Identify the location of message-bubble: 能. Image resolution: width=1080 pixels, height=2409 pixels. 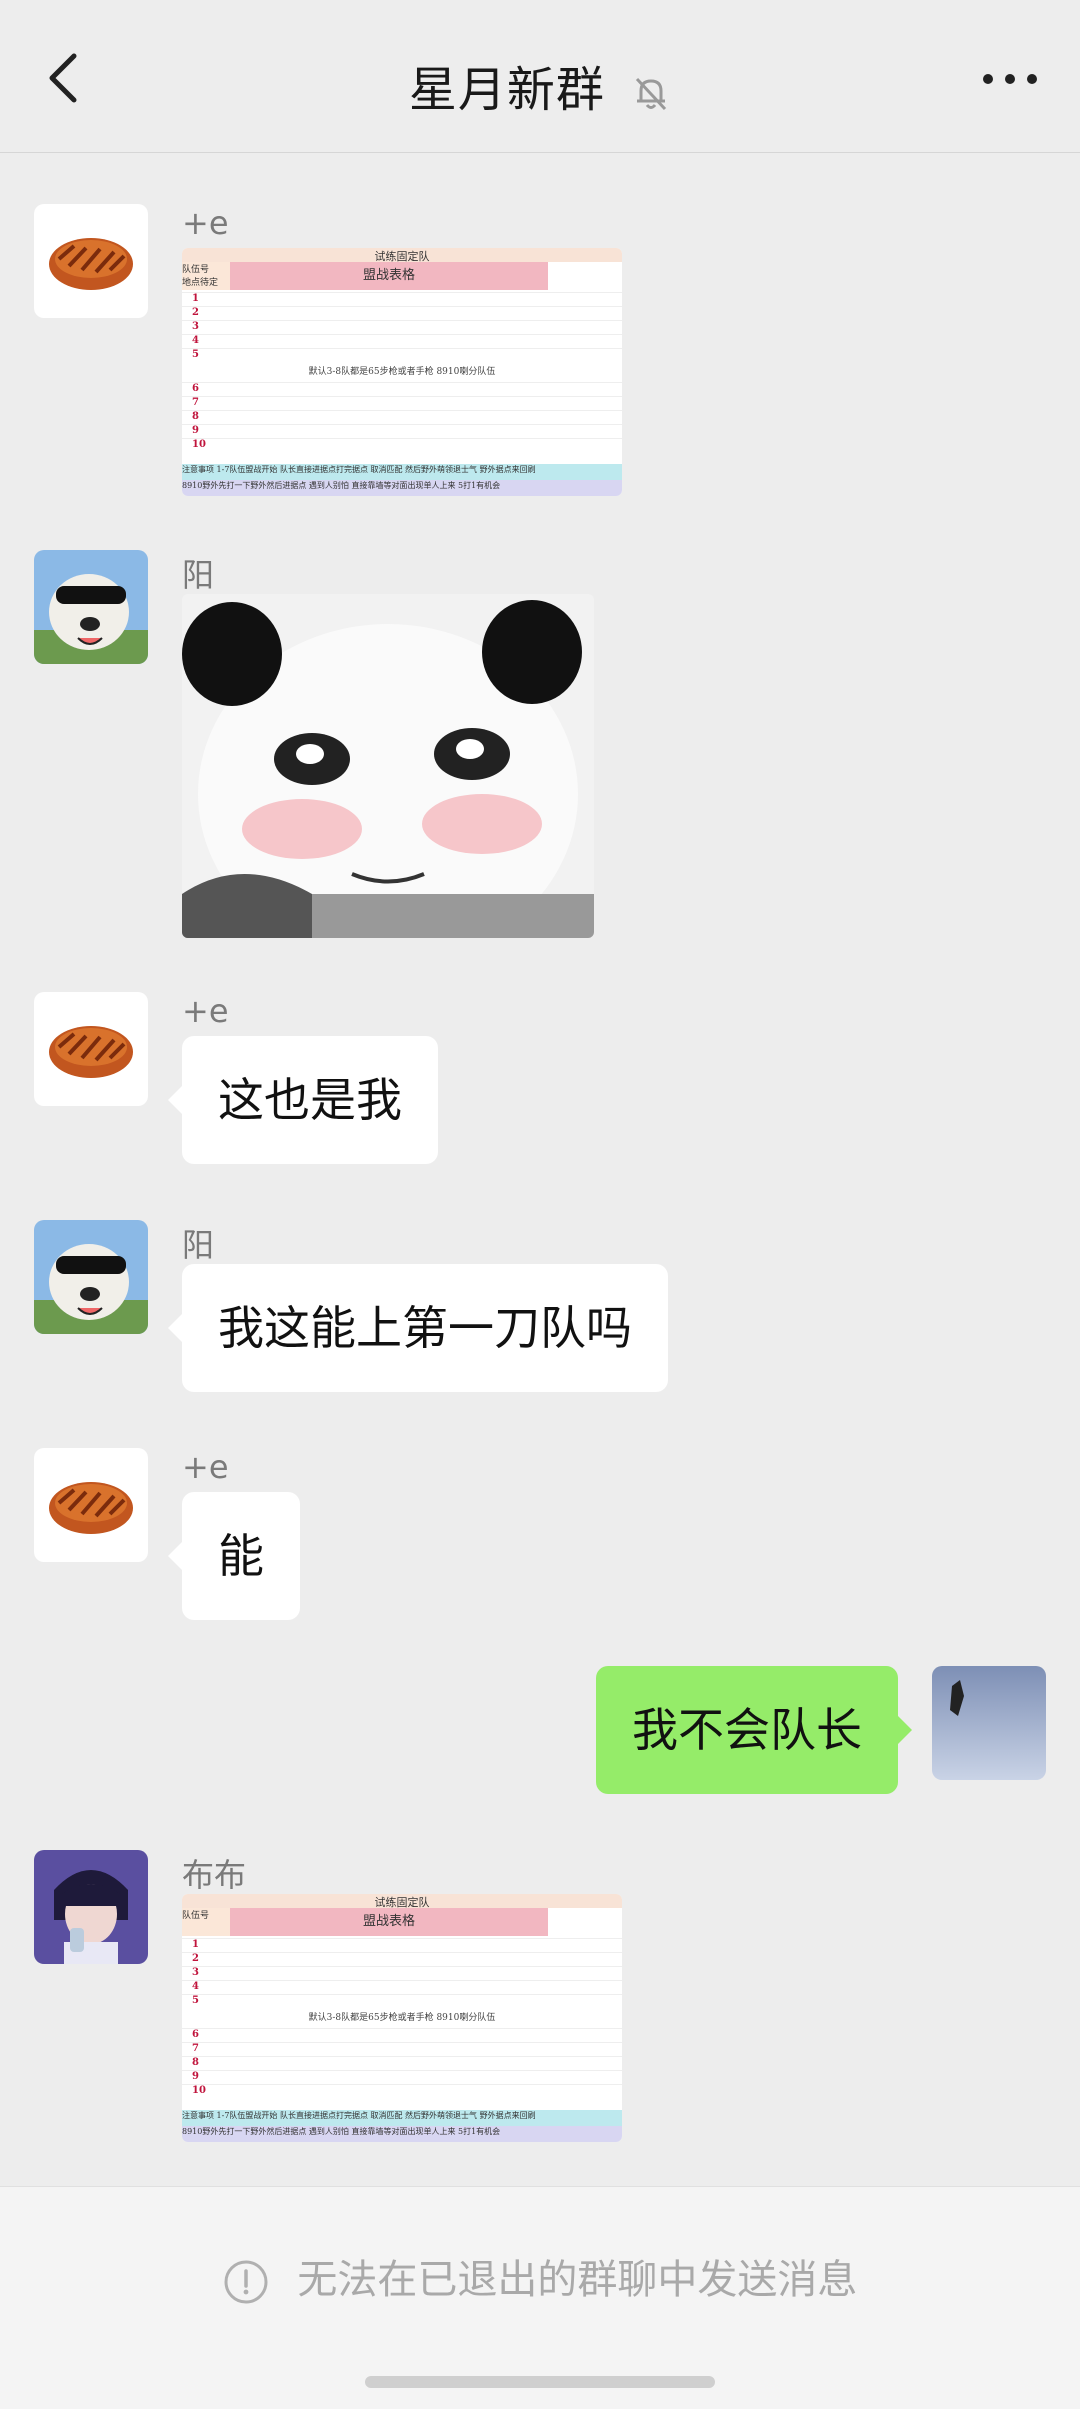
(234, 1556).